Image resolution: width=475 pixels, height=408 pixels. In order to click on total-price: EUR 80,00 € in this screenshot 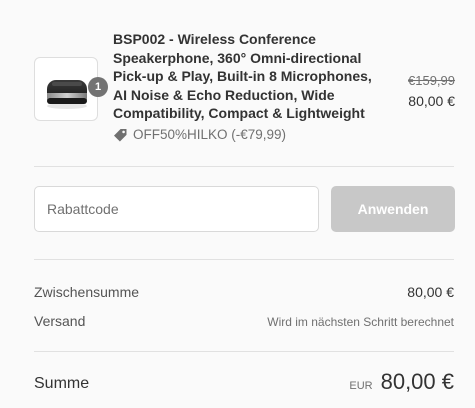, I will do `click(401, 382)`.